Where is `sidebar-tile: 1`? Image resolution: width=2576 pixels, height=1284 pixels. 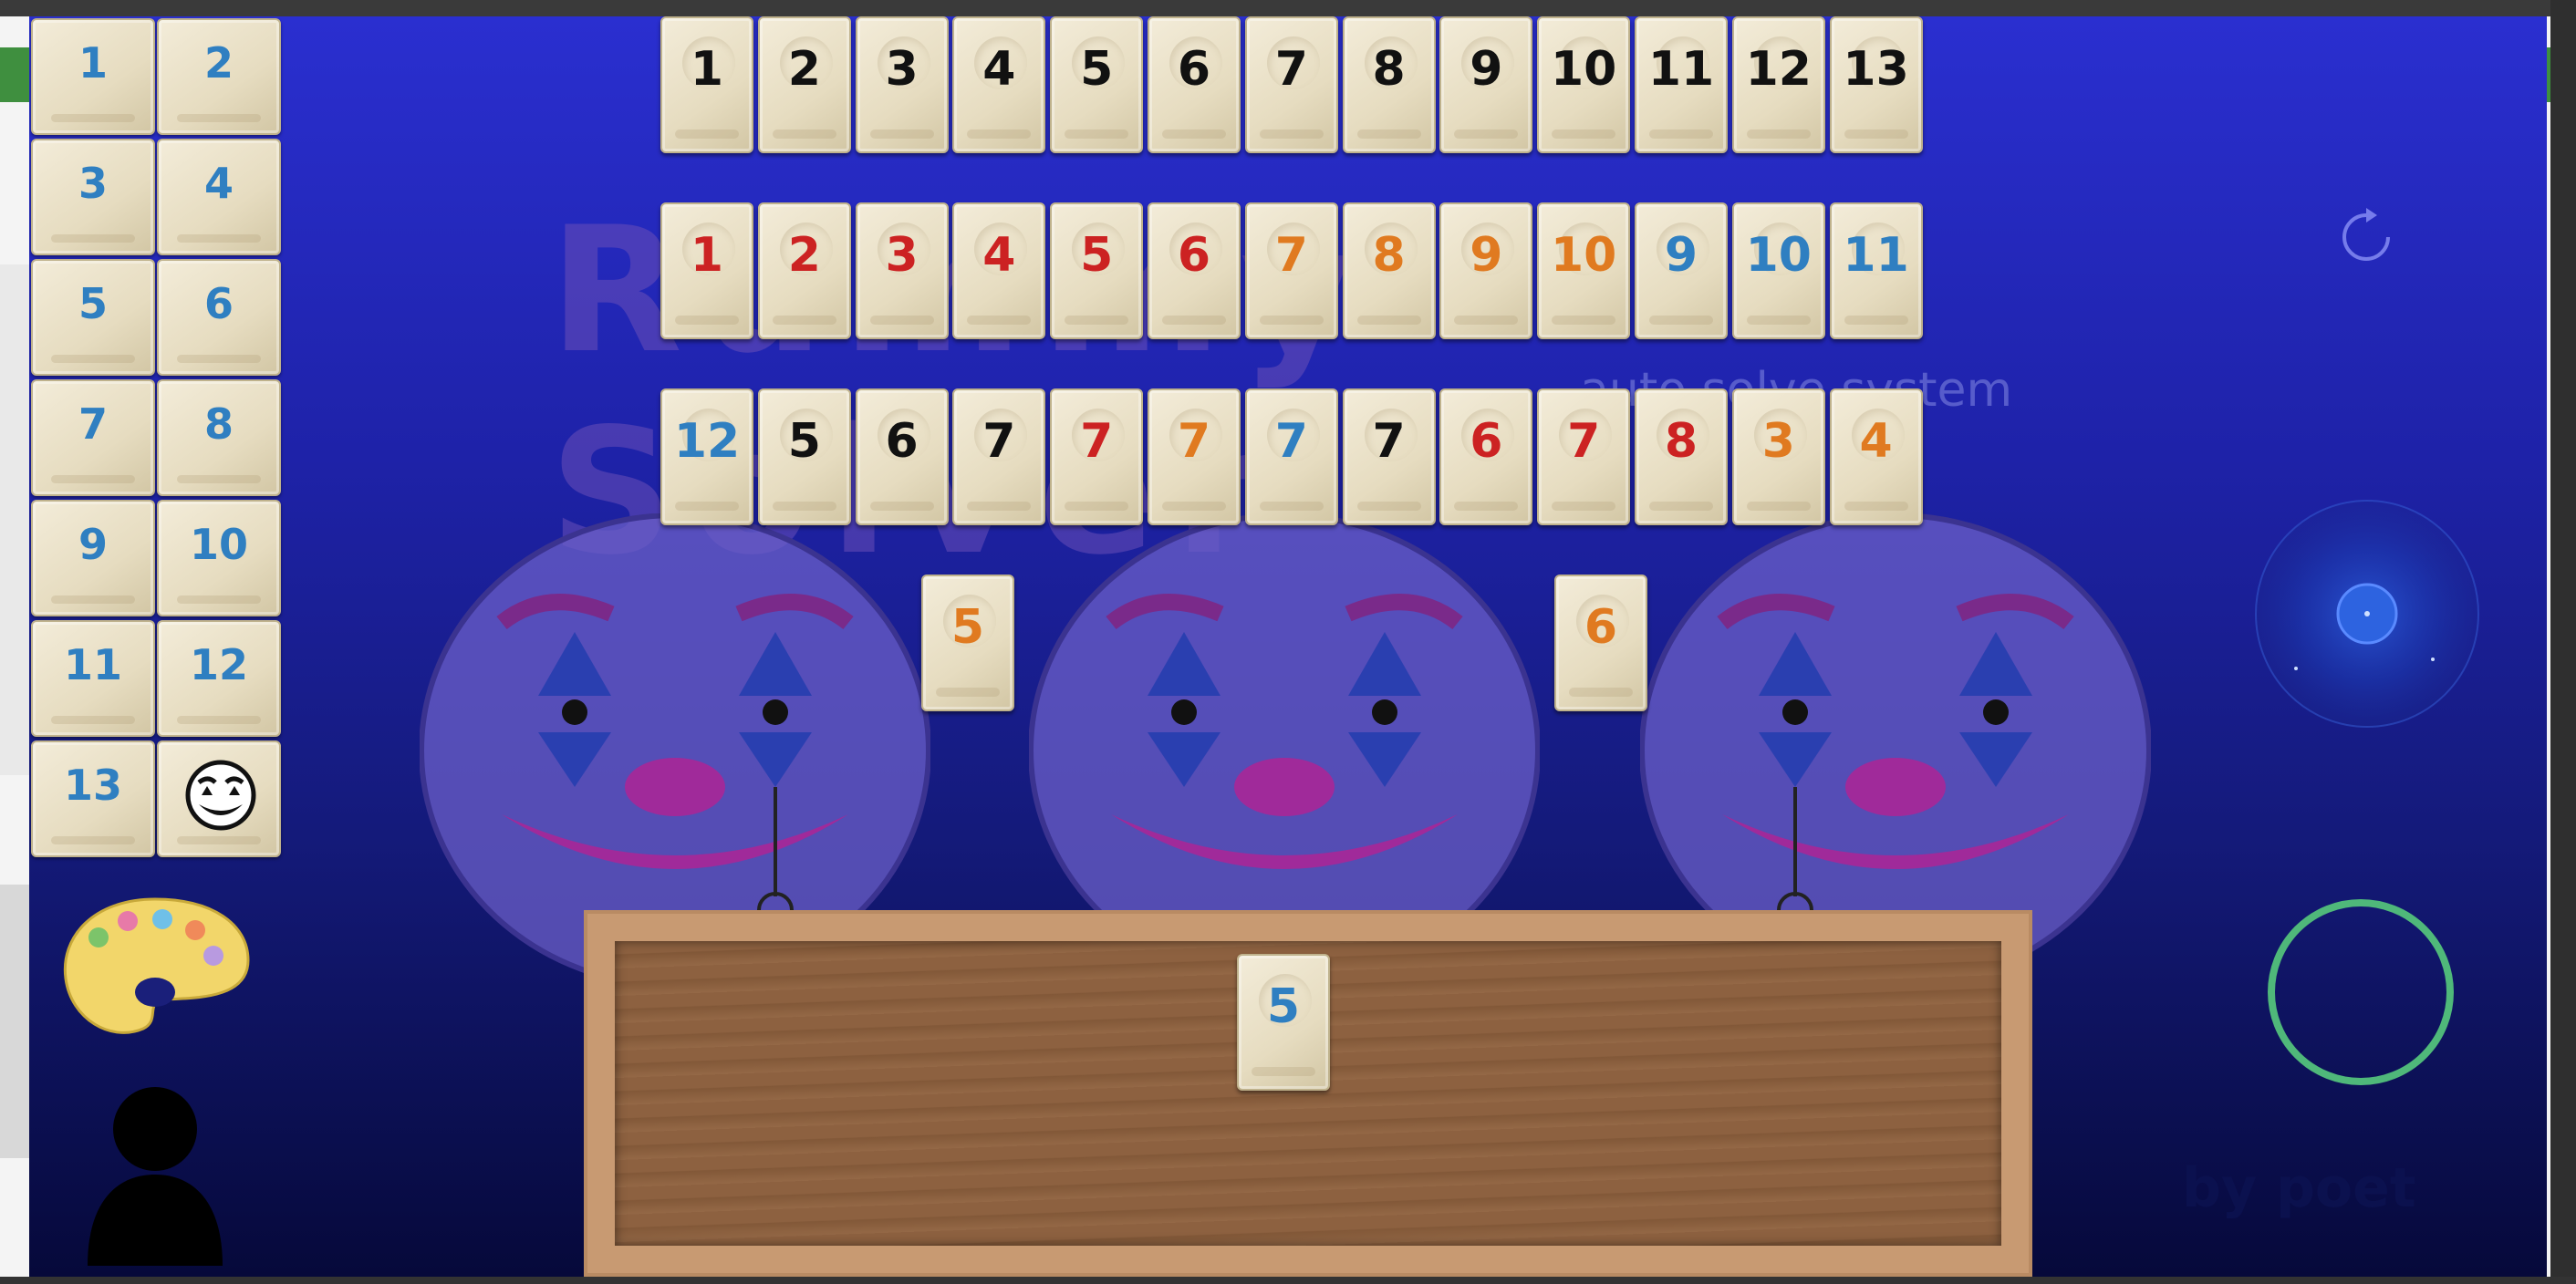
sidebar-tile: 1 is located at coordinates (93, 76).